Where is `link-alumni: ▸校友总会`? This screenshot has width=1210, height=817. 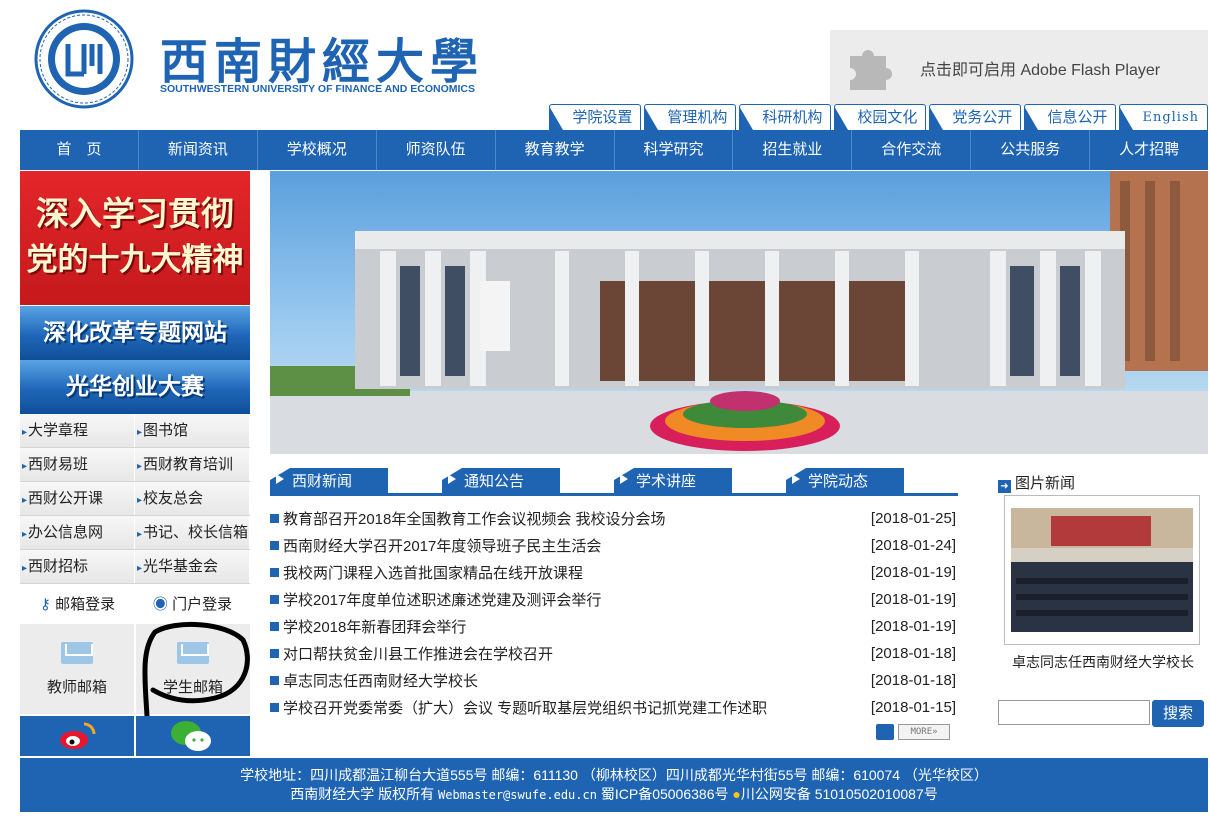
link-alumni: ▸校友总会 is located at coordinates (192, 498).